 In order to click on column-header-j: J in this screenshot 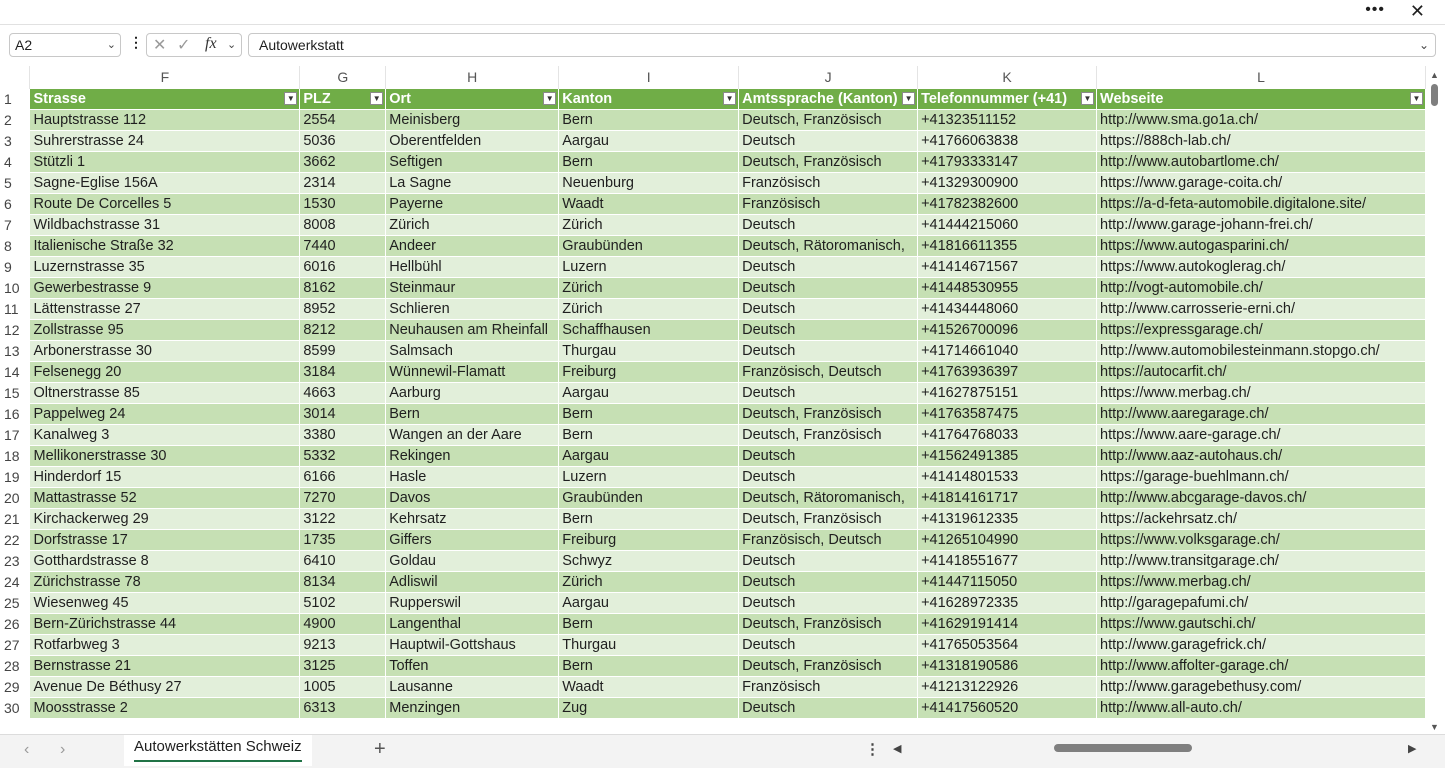, I will do `click(828, 77)`.